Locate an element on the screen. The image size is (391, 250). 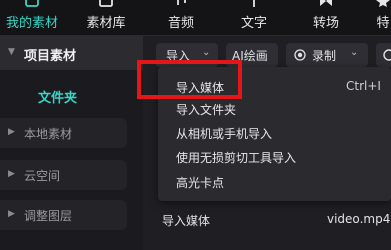
folder-label: 文件夹 is located at coordinates (58, 98).